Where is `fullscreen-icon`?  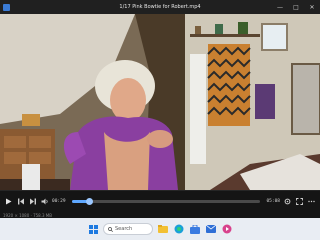
fullscreen-icon is located at coordinates (299, 201).